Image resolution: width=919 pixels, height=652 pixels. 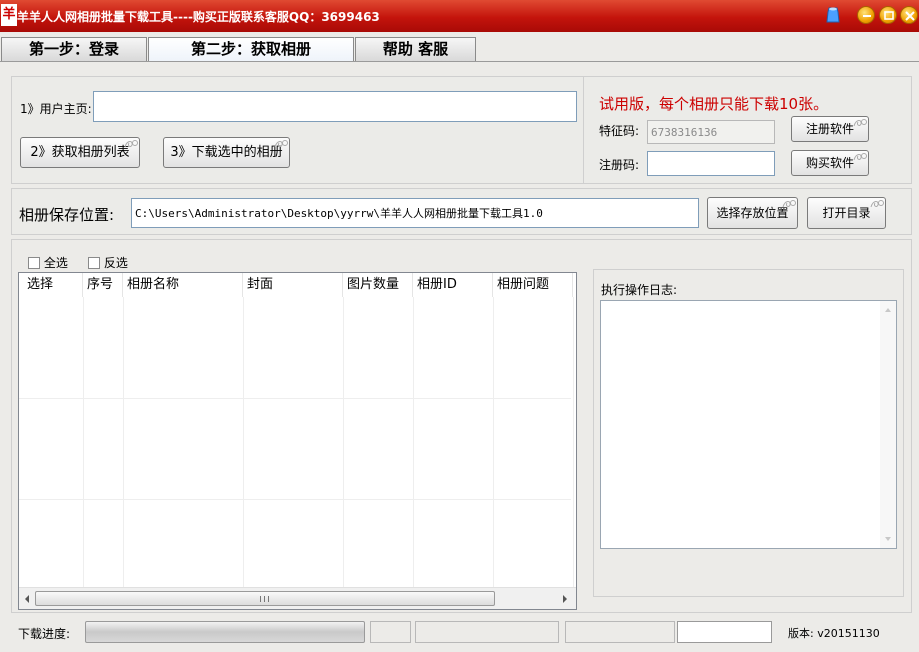 What do you see at coordinates (619, 131) in the screenshot?
I see `feature-code-label: 特征码:` at bounding box center [619, 131].